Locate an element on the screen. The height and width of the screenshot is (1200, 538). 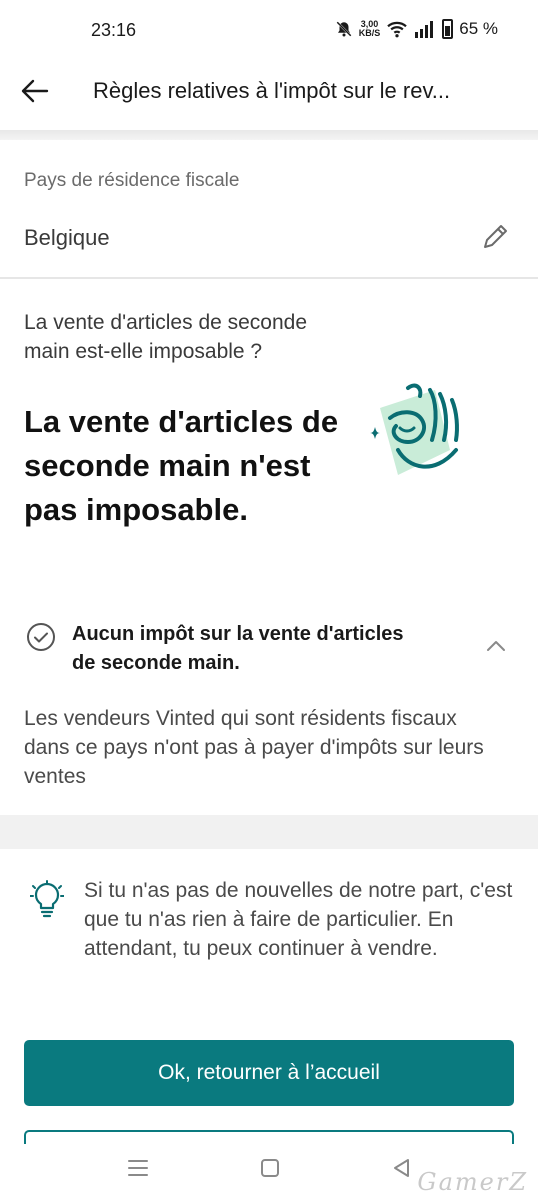
home-nav-button is located at coordinates (270, 1168).